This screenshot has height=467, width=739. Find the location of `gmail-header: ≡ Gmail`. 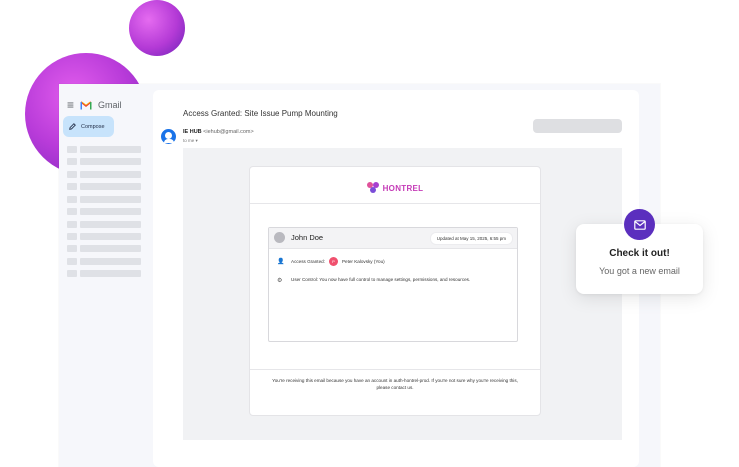

gmail-header: ≡ Gmail is located at coordinates (94, 105).